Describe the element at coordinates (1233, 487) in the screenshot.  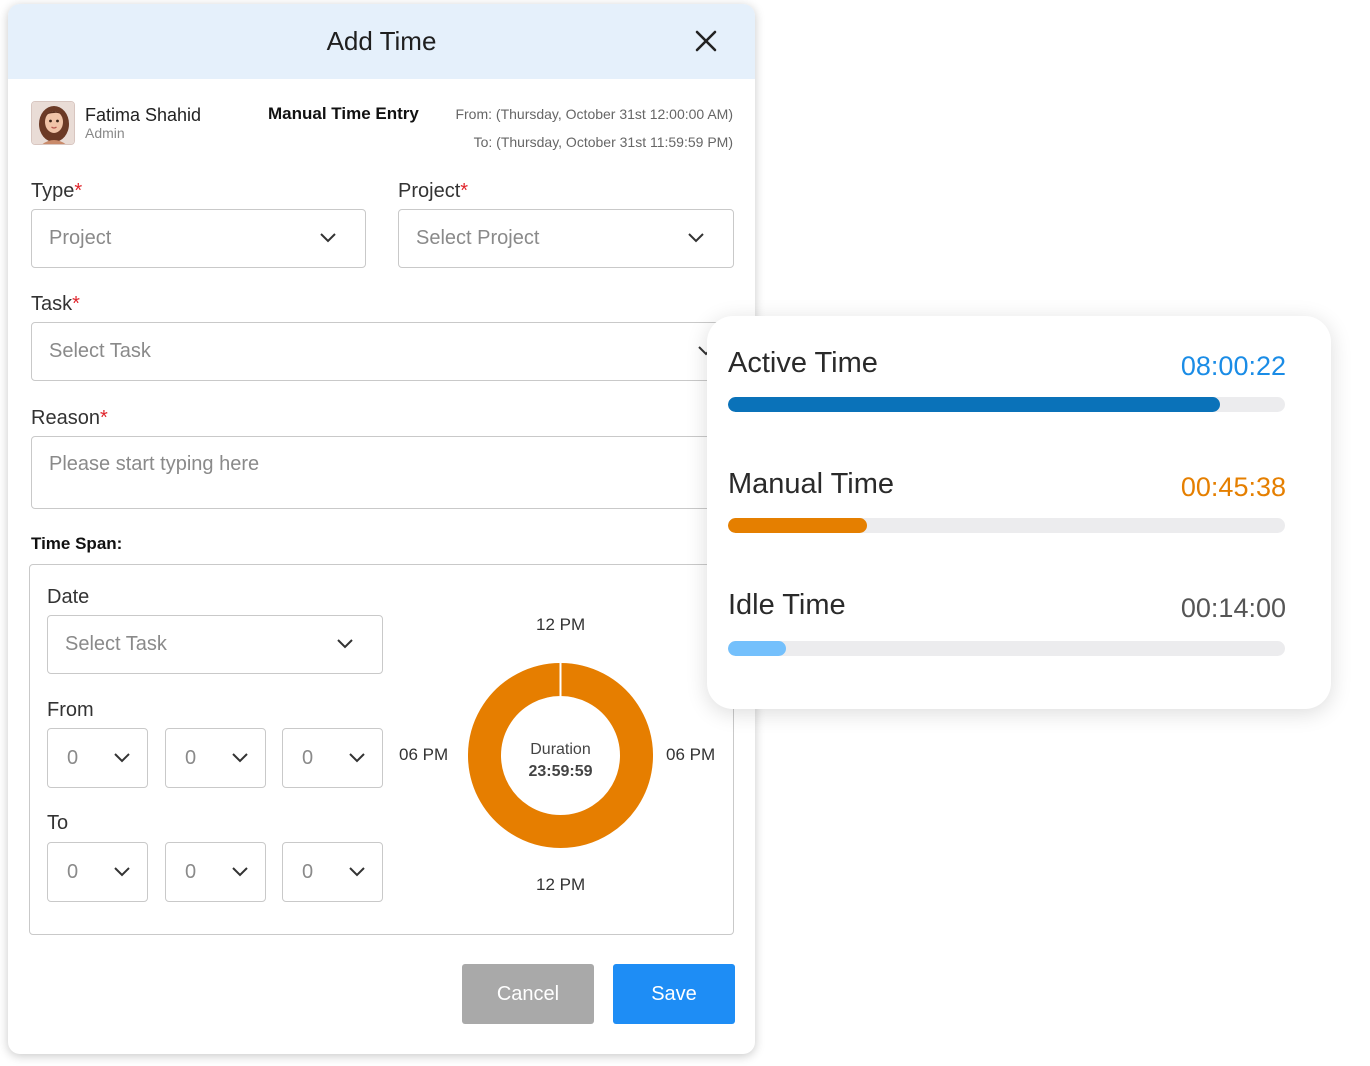
I see `manual-time-value: 00:45:38` at that location.